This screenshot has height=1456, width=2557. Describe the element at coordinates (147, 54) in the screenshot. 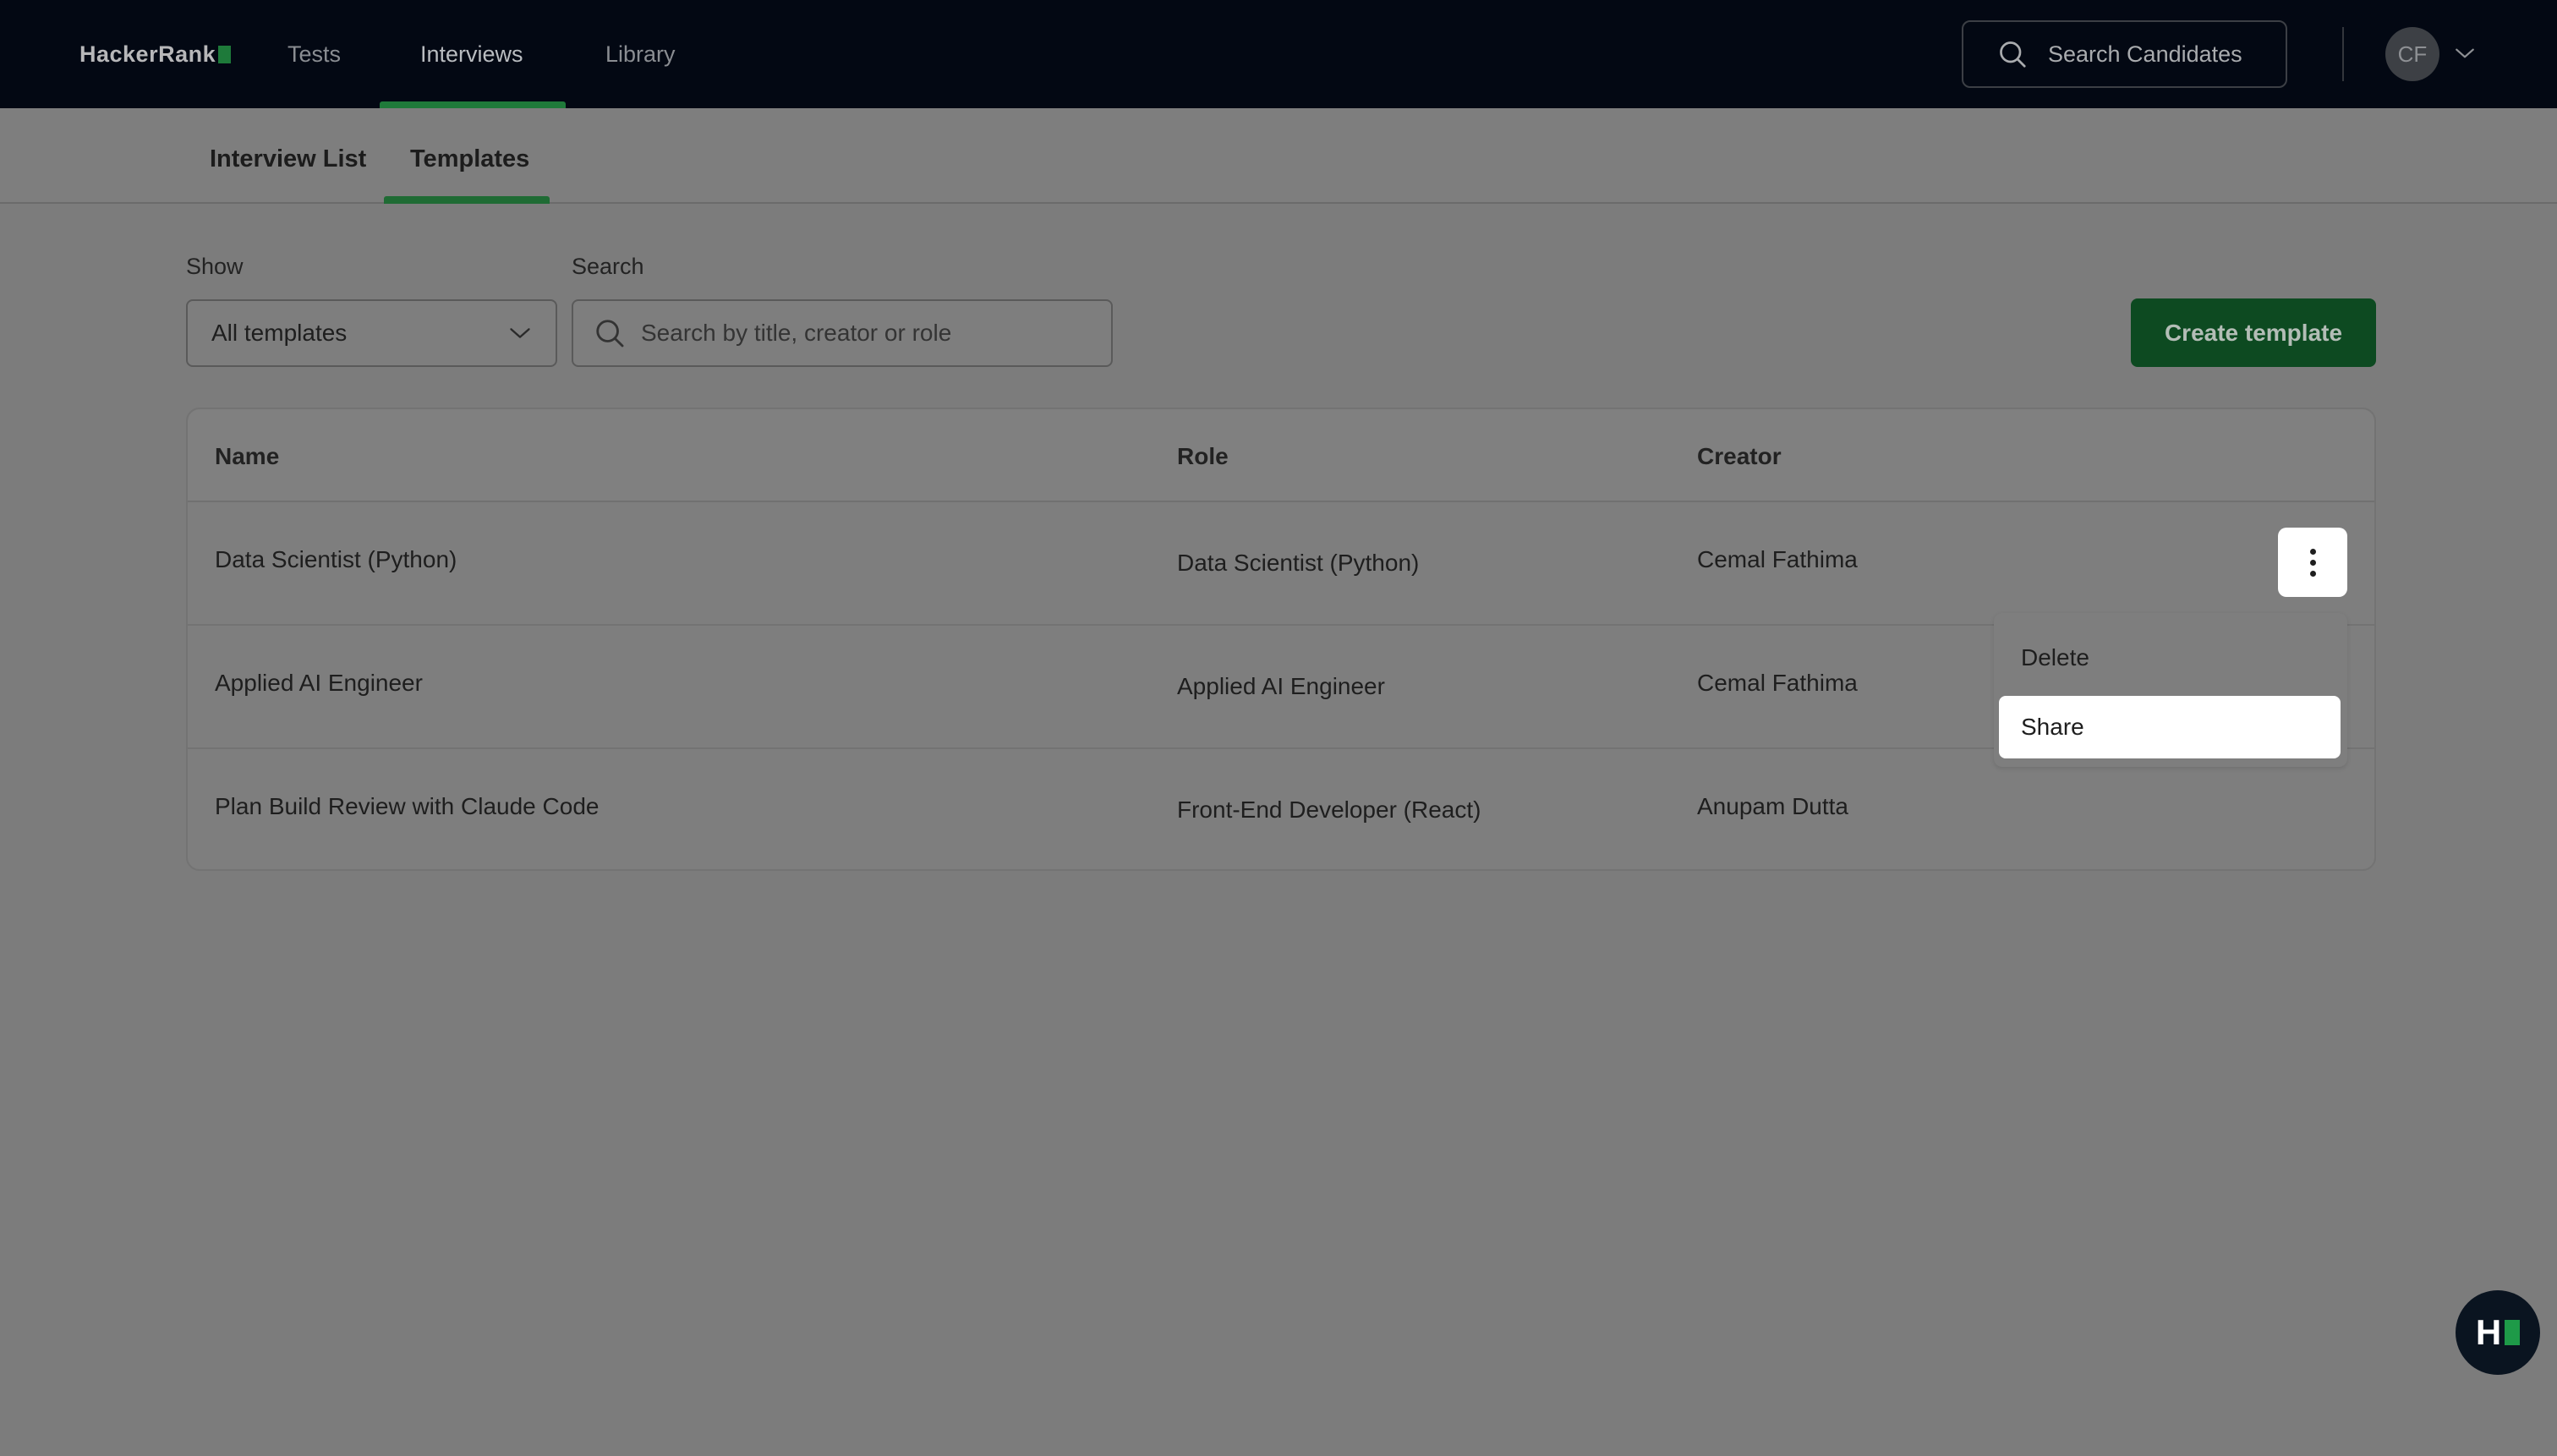

I see `brand-name: HackerRank` at that location.